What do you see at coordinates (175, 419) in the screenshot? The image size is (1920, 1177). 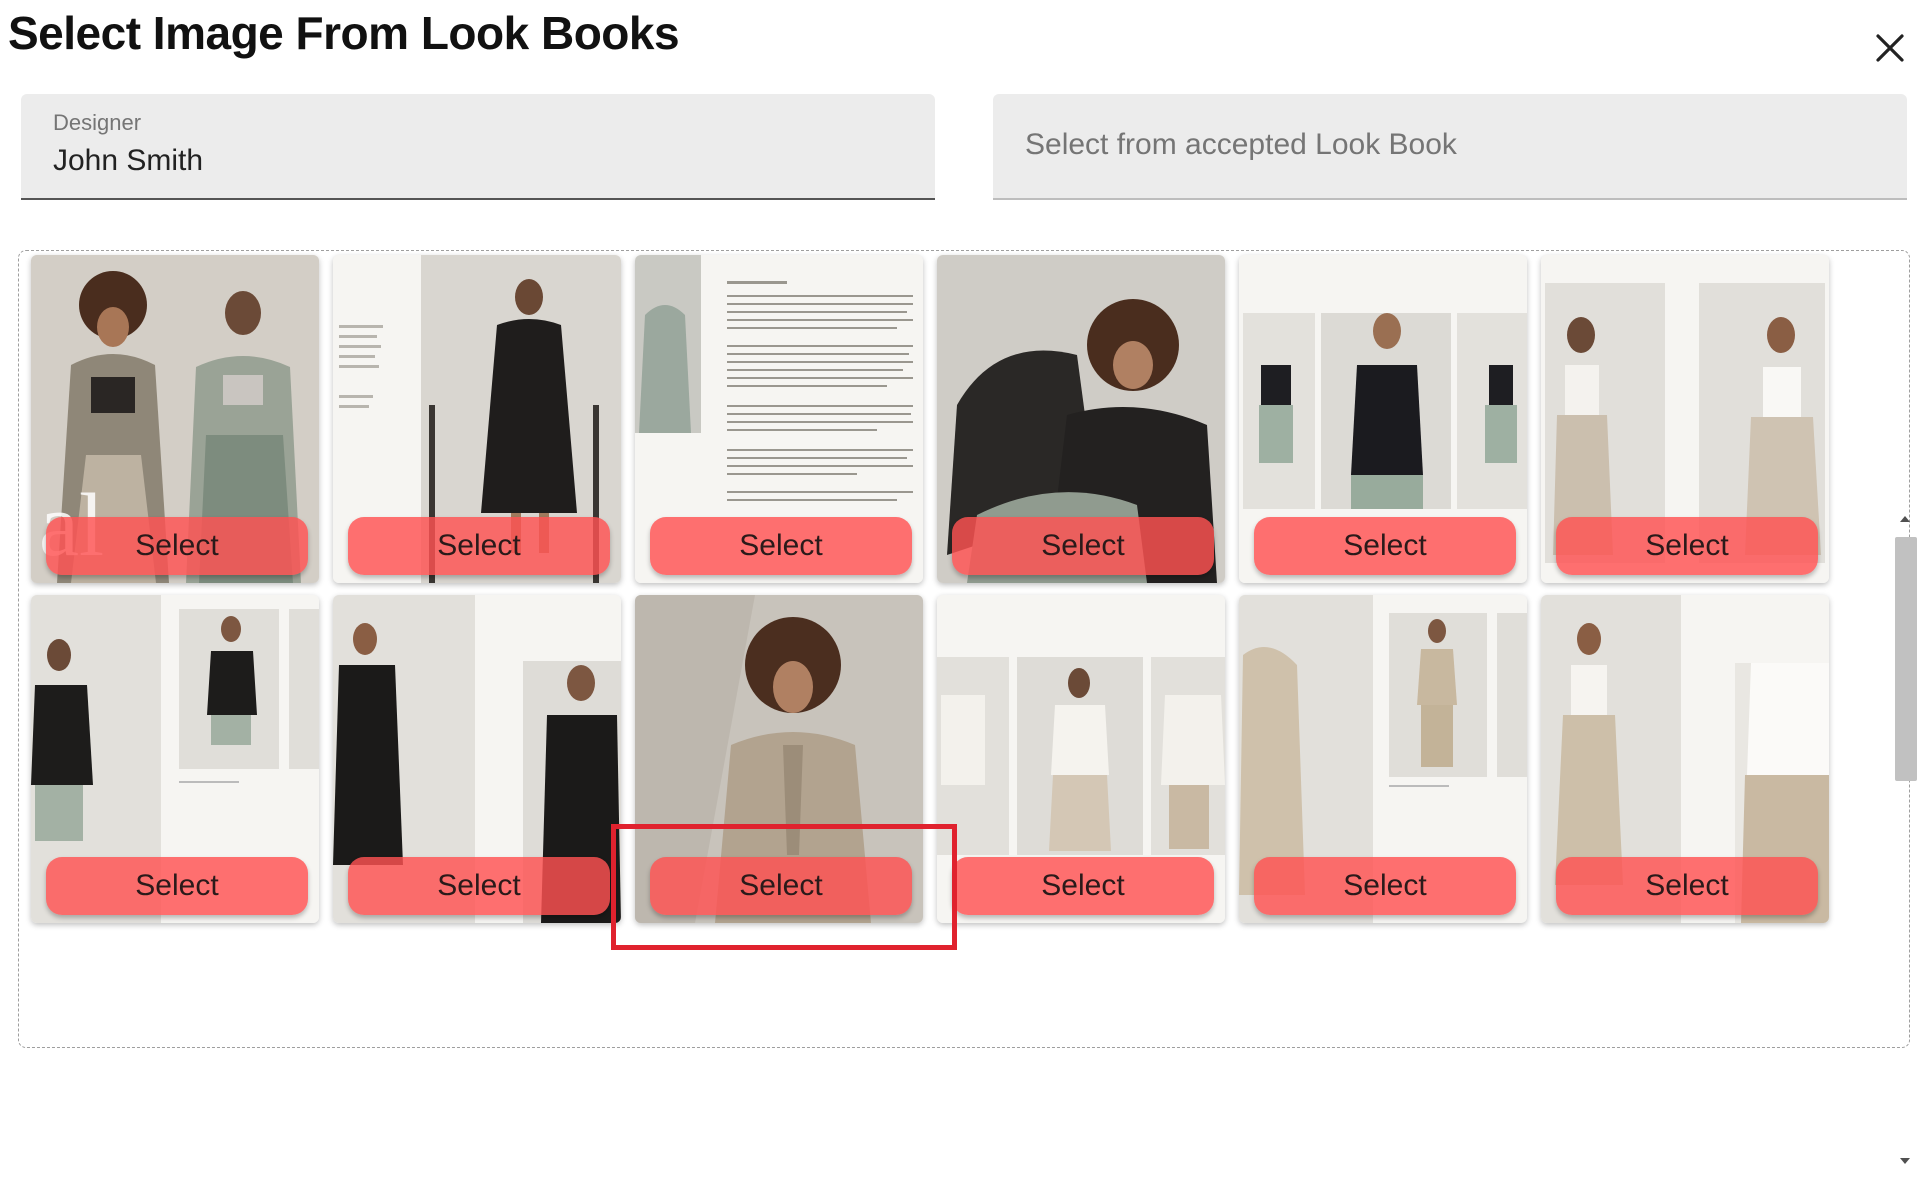 I see `image-tile: al Select` at bounding box center [175, 419].